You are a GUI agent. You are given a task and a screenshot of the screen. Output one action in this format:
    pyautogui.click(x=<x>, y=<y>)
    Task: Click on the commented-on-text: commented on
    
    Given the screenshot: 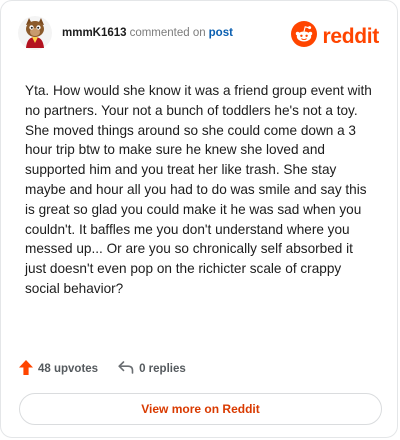 What is the action you would take?
    pyautogui.click(x=167, y=33)
    